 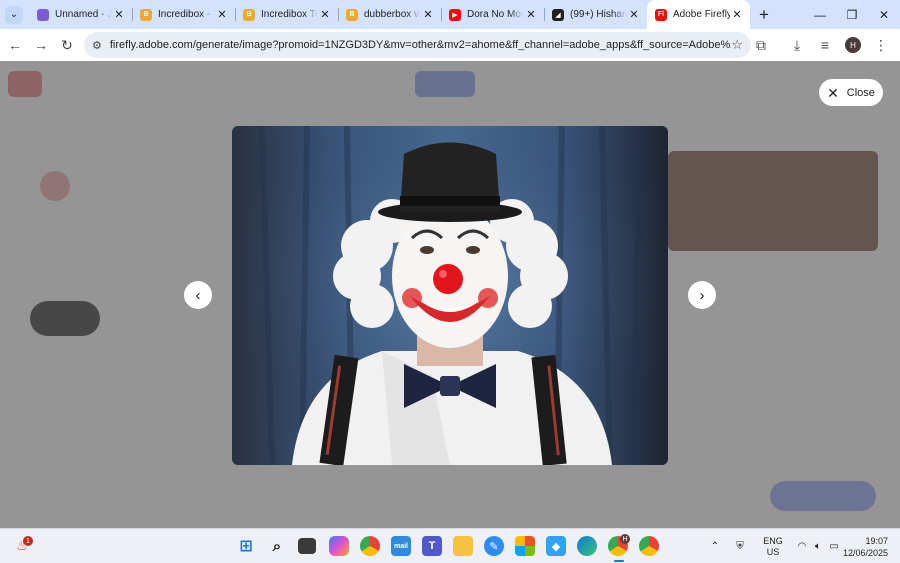 I want to click on photos-icon: ◆, so click(x=556, y=546).